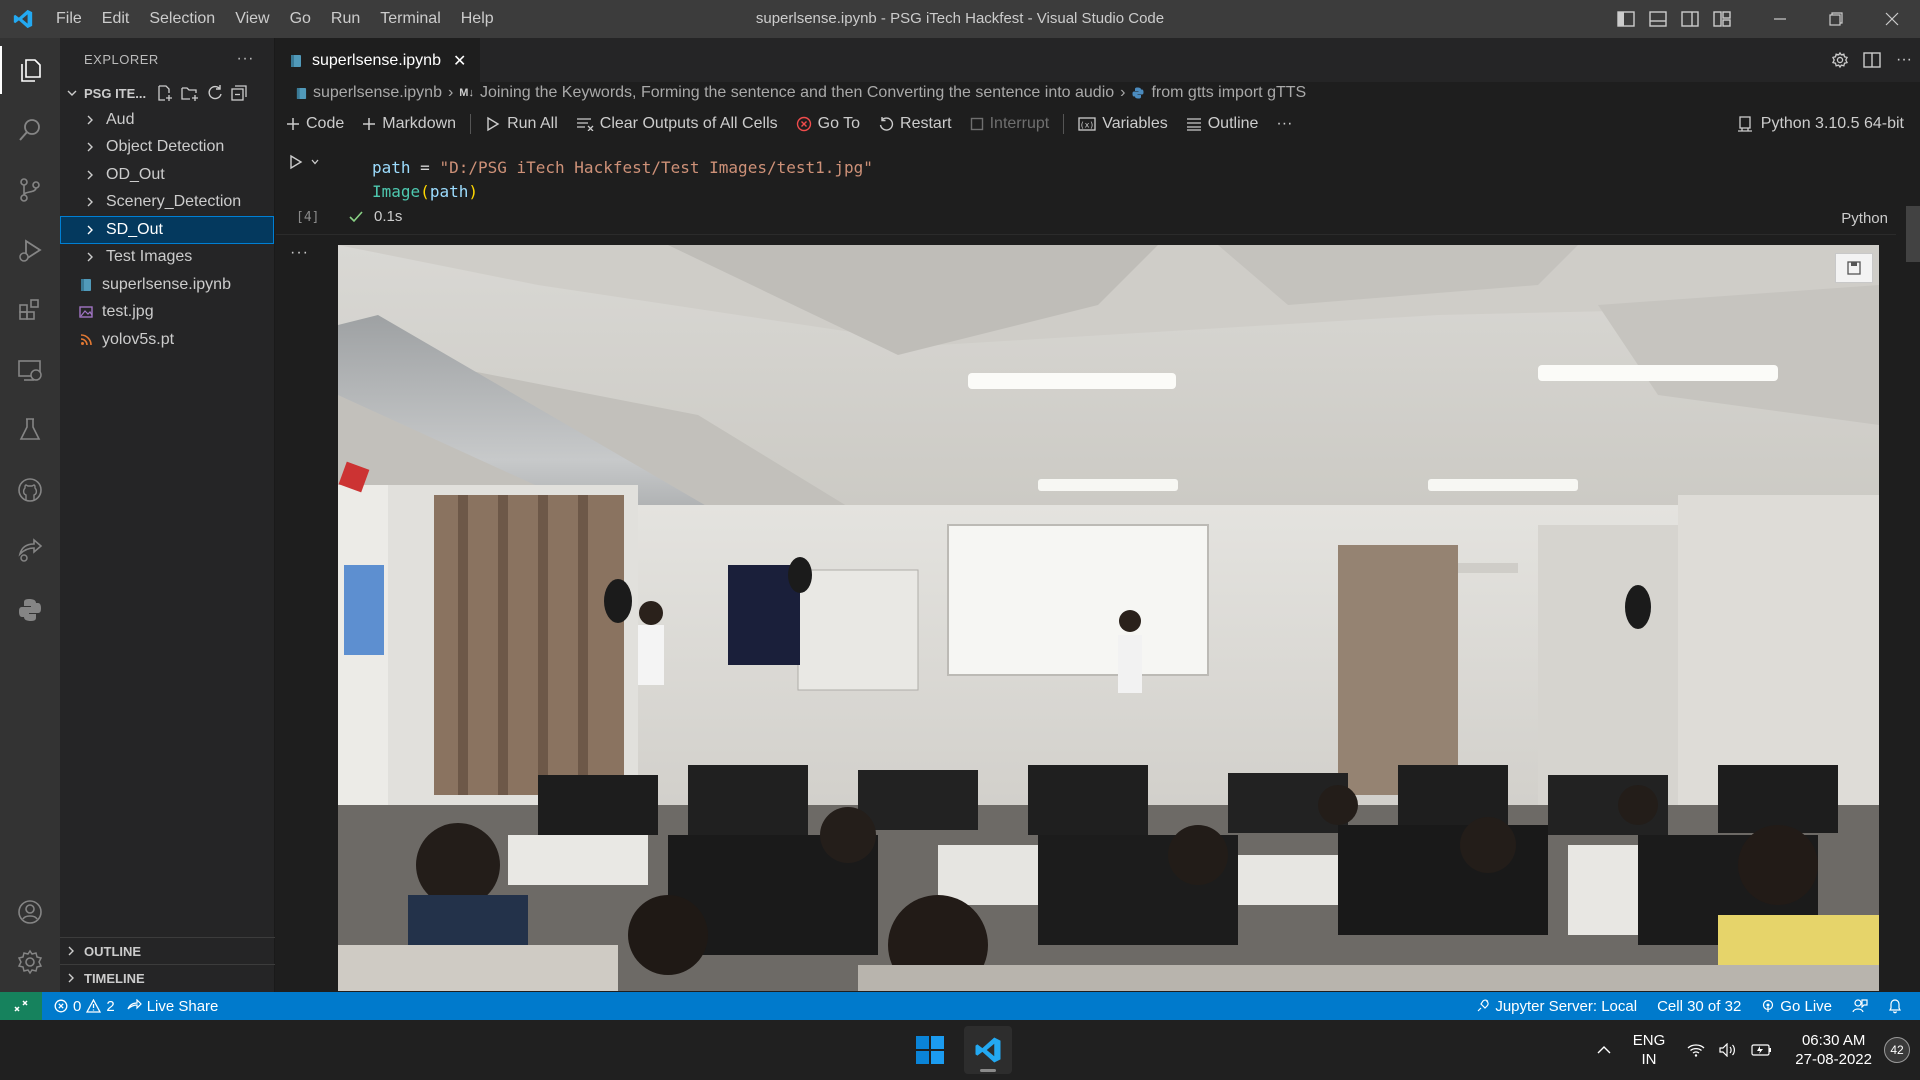  What do you see at coordinates (30, 430) in the screenshot?
I see `testing-icon` at bounding box center [30, 430].